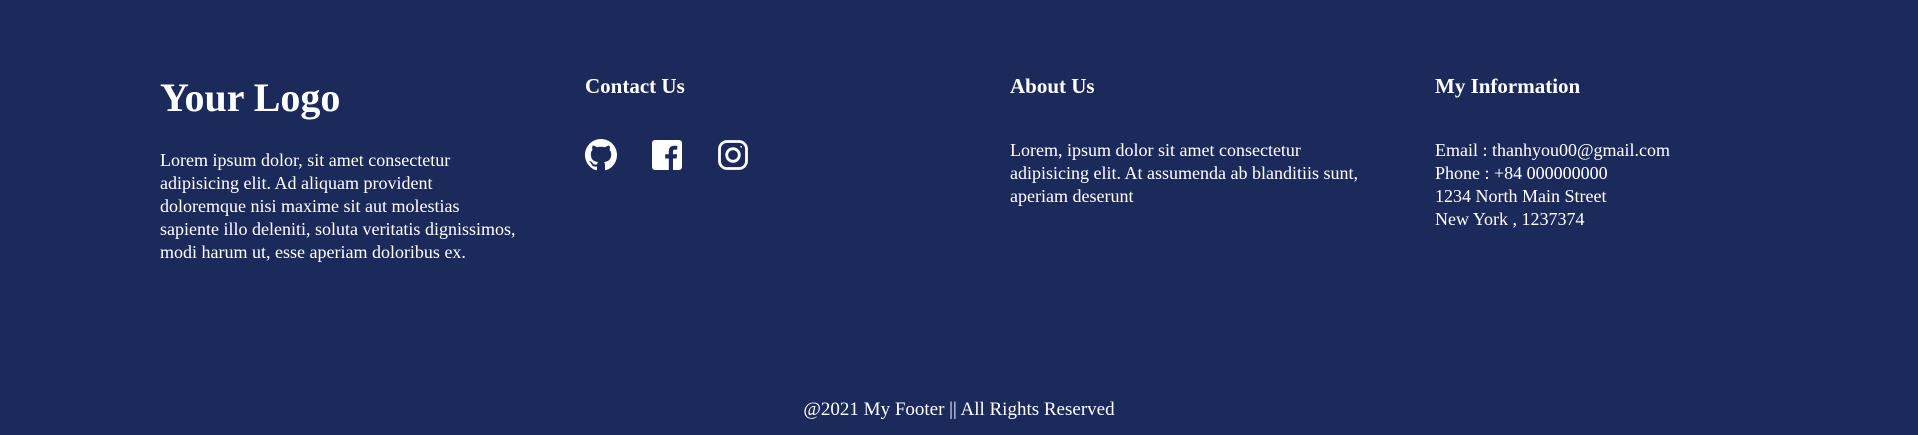 Image resolution: width=1918 pixels, height=435 pixels. I want to click on copyright-text: @2021 My Footer || All Rights Reserved, so click(959, 409).